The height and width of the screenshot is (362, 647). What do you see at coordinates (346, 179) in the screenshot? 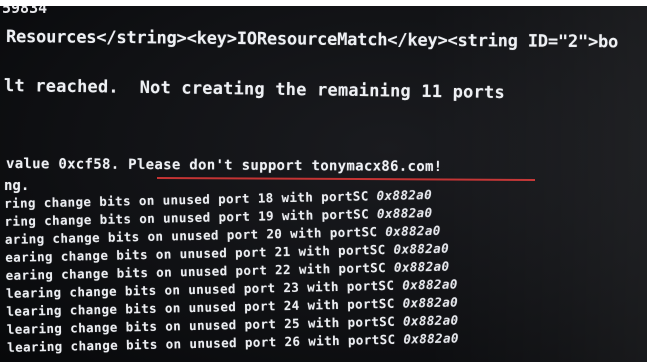
I see `red-underline` at bounding box center [346, 179].